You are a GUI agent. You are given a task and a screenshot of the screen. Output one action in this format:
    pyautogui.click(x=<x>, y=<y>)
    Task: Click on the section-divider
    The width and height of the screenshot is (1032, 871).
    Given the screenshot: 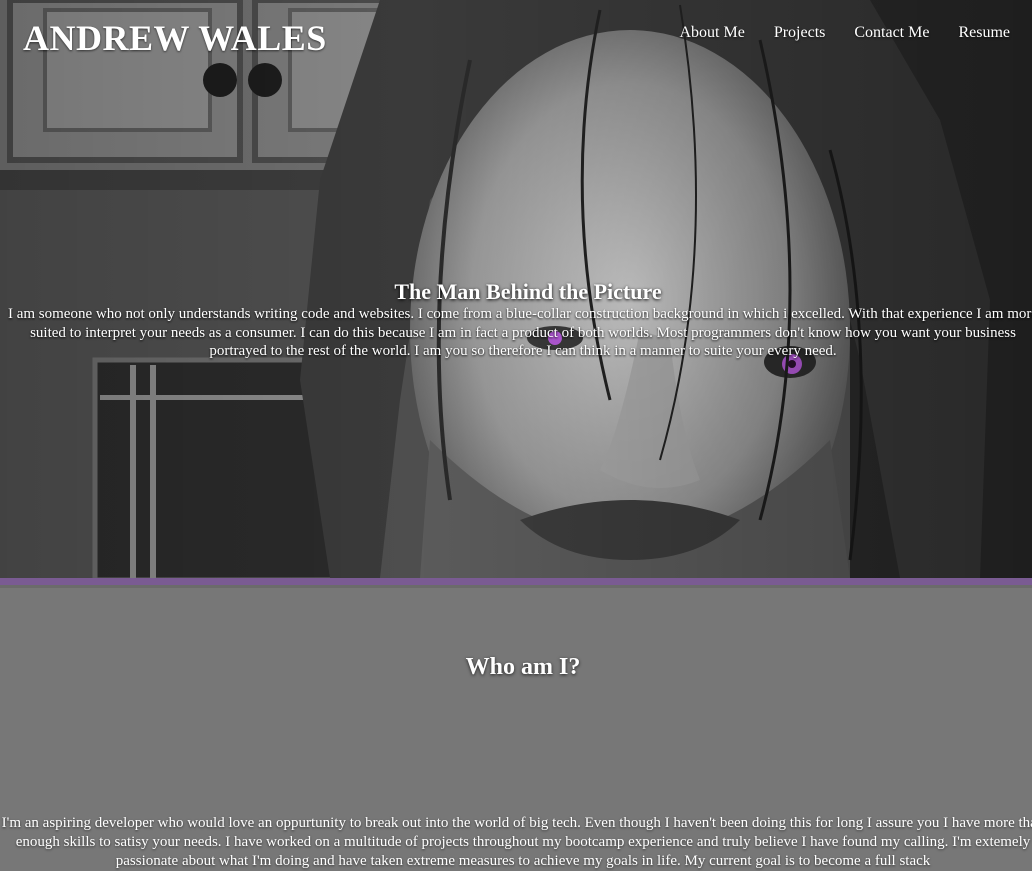 What is the action you would take?
    pyautogui.click(x=516, y=583)
    